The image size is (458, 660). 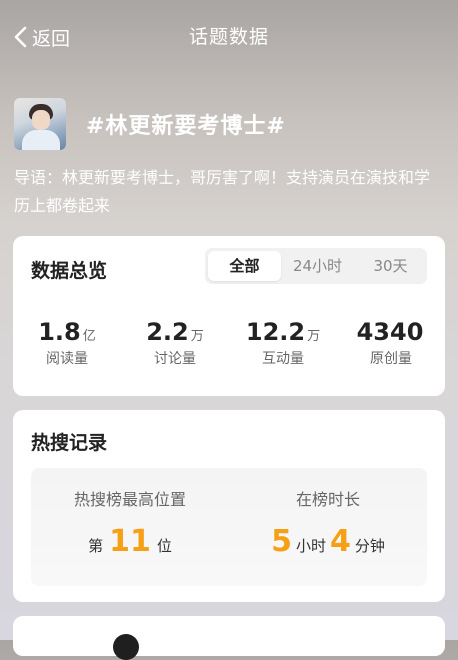 I want to click on stat-label: 讨论量, so click(x=175, y=359).